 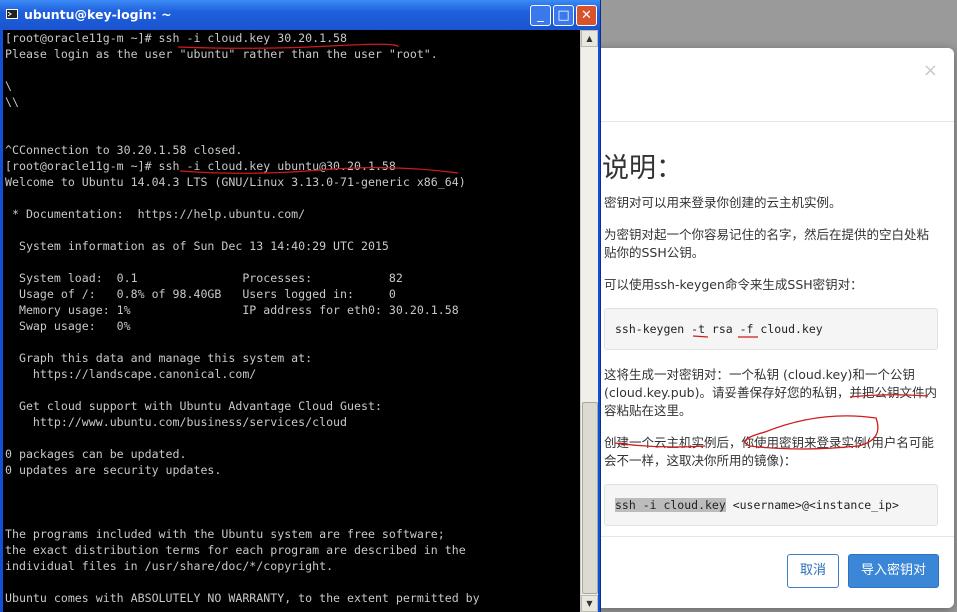 What do you see at coordinates (586, 15) in the screenshot?
I see `close-button: ✕` at bounding box center [586, 15].